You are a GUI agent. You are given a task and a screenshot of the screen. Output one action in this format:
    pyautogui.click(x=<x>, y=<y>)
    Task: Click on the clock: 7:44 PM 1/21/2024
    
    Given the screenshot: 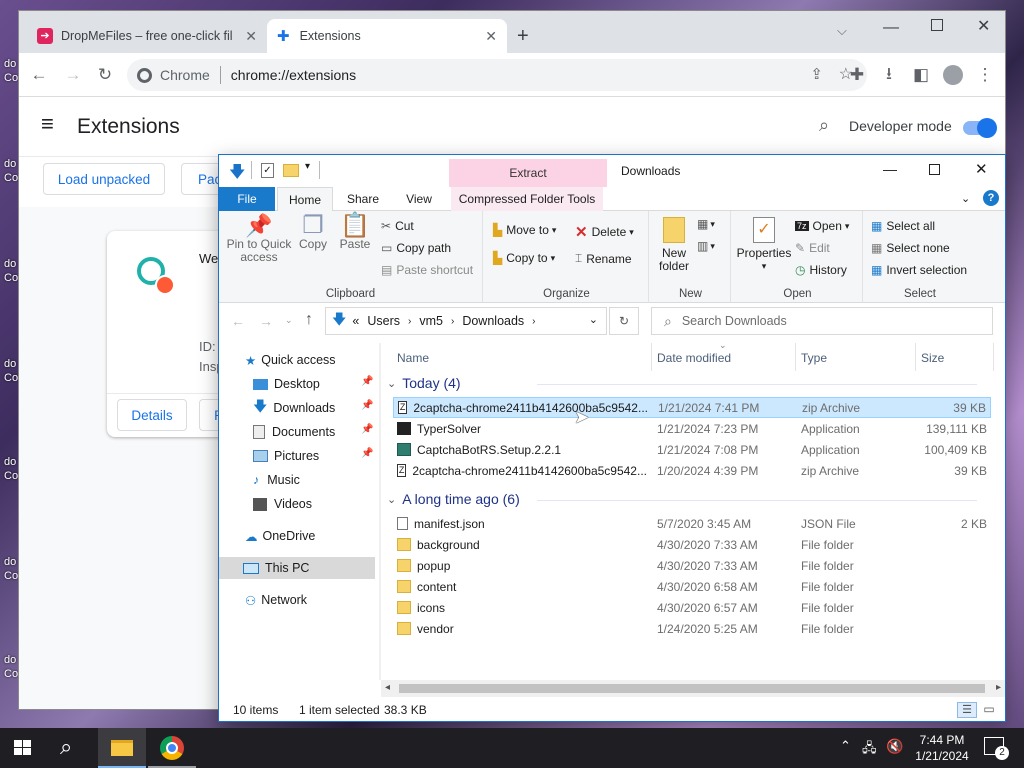 What is the action you would take?
    pyautogui.click(x=942, y=748)
    